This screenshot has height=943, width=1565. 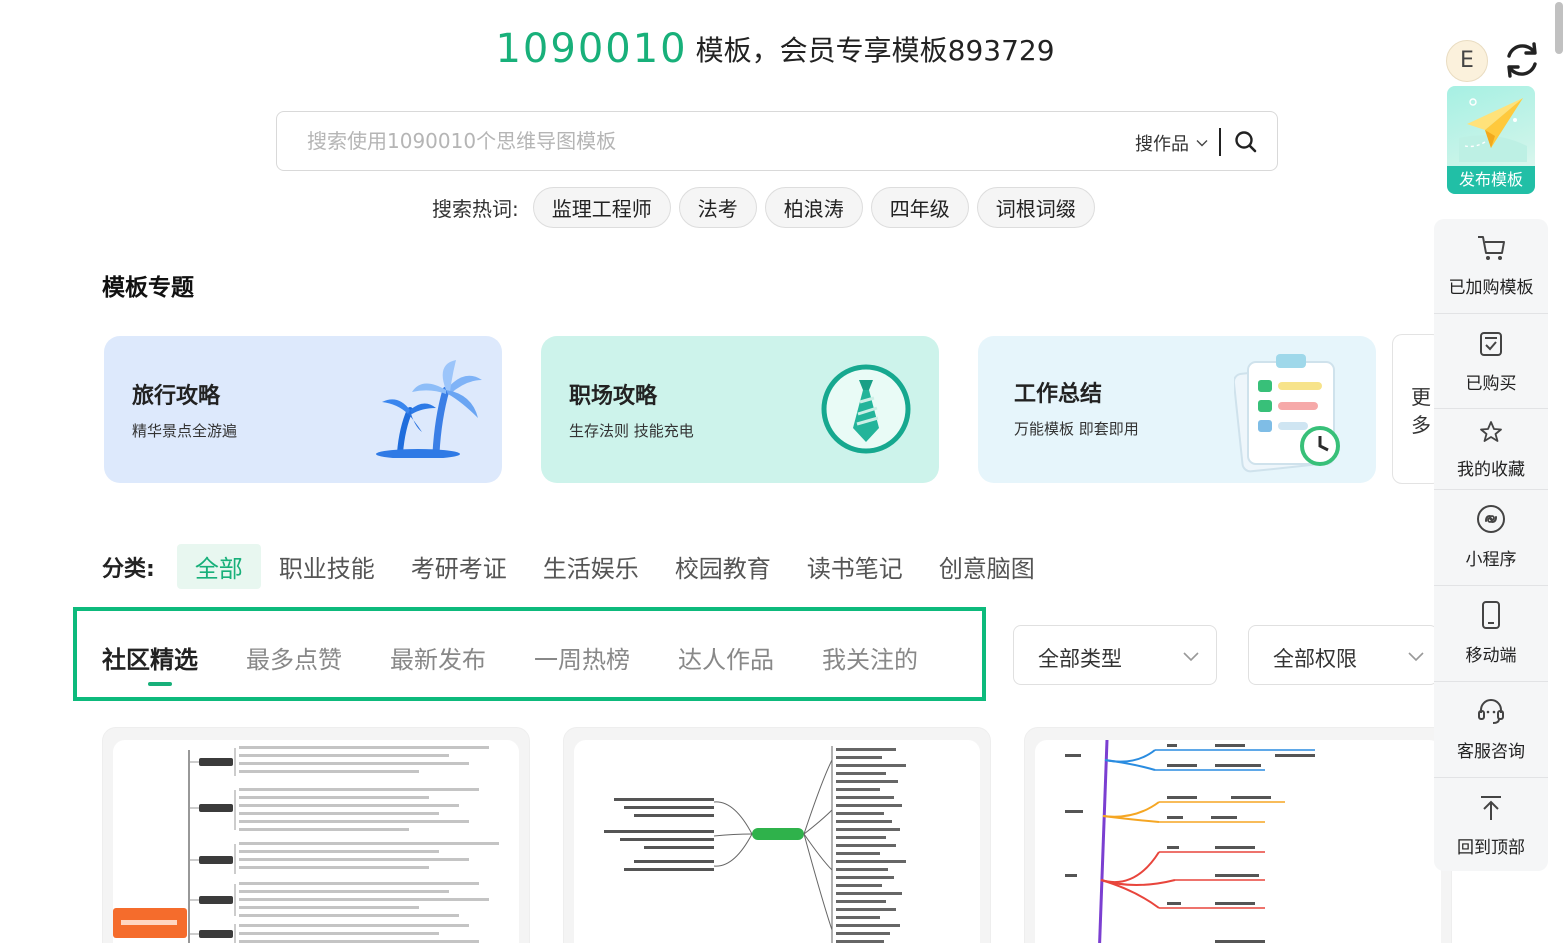 What do you see at coordinates (987, 566) in the screenshot?
I see `category-item: 创意脑图` at bounding box center [987, 566].